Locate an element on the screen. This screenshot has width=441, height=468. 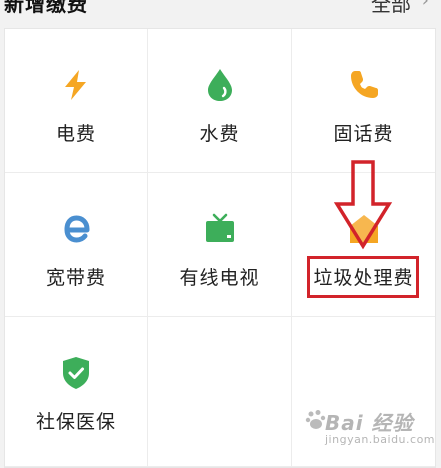
house-icon is located at coordinates (364, 229).